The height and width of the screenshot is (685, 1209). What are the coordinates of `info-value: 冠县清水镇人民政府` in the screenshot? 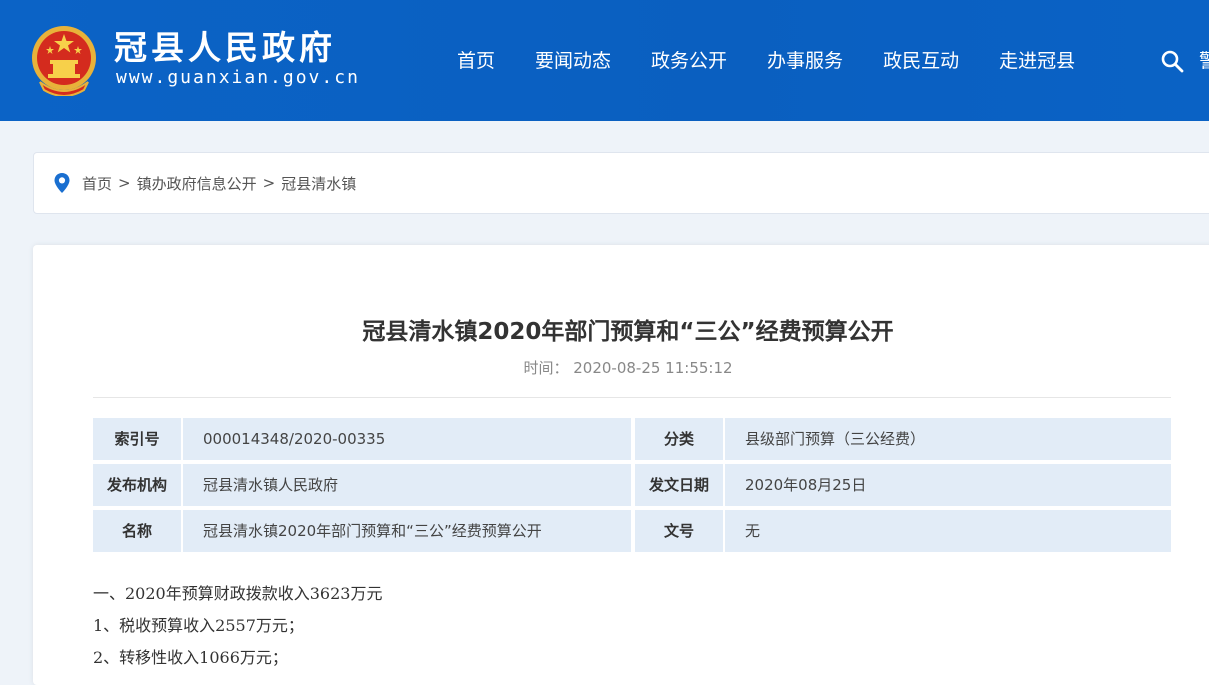 It's located at (407, 485).